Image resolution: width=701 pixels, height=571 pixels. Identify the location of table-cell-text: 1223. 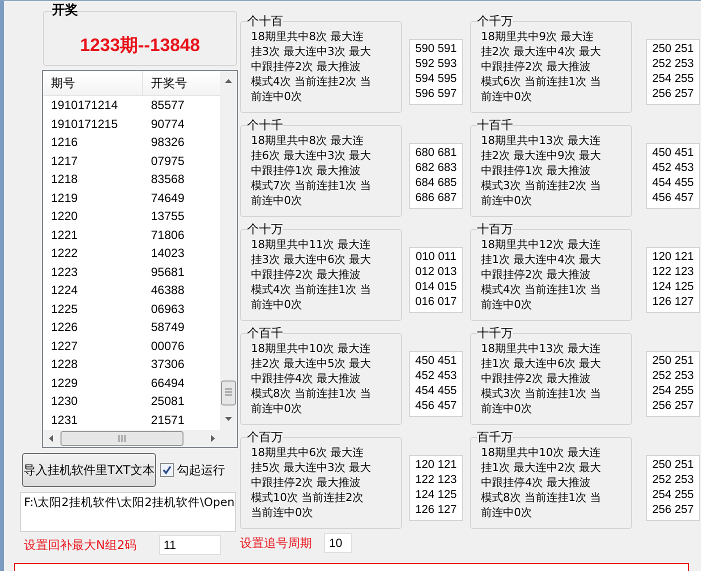
(64, 272).